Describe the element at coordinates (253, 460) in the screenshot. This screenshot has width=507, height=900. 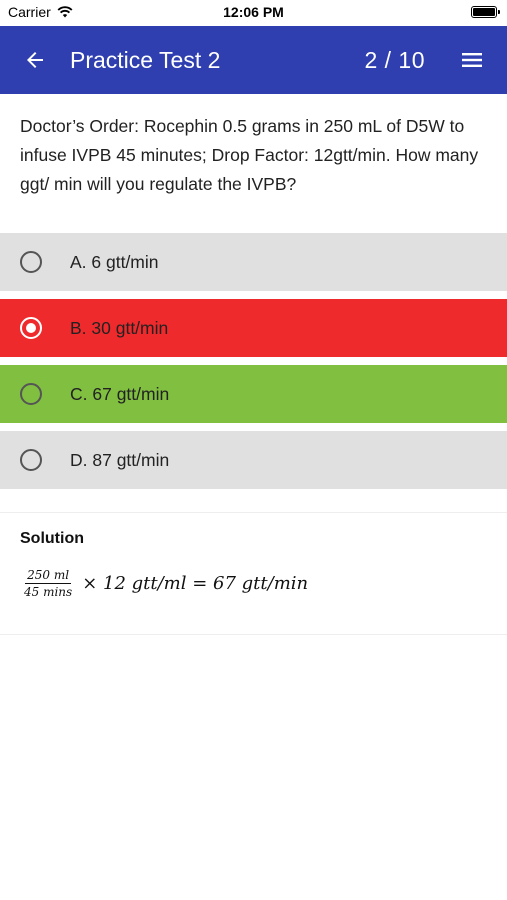
I see `answer-option-d: D. 87 gtt/min` at that location.